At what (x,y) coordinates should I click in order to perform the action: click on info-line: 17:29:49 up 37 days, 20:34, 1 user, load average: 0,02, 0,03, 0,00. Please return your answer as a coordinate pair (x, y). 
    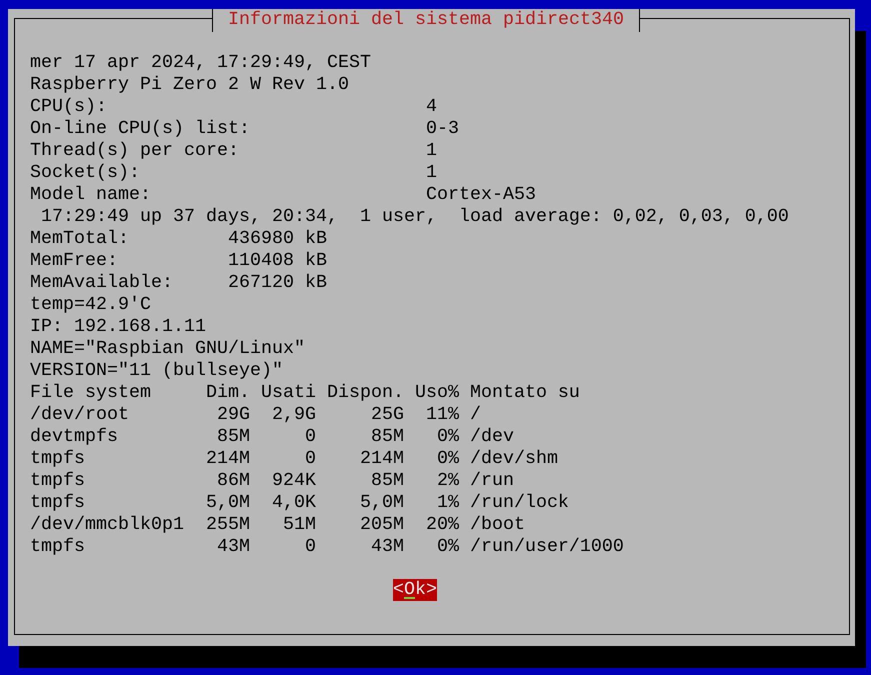
    Looking at the image, I should click on (414, 217).